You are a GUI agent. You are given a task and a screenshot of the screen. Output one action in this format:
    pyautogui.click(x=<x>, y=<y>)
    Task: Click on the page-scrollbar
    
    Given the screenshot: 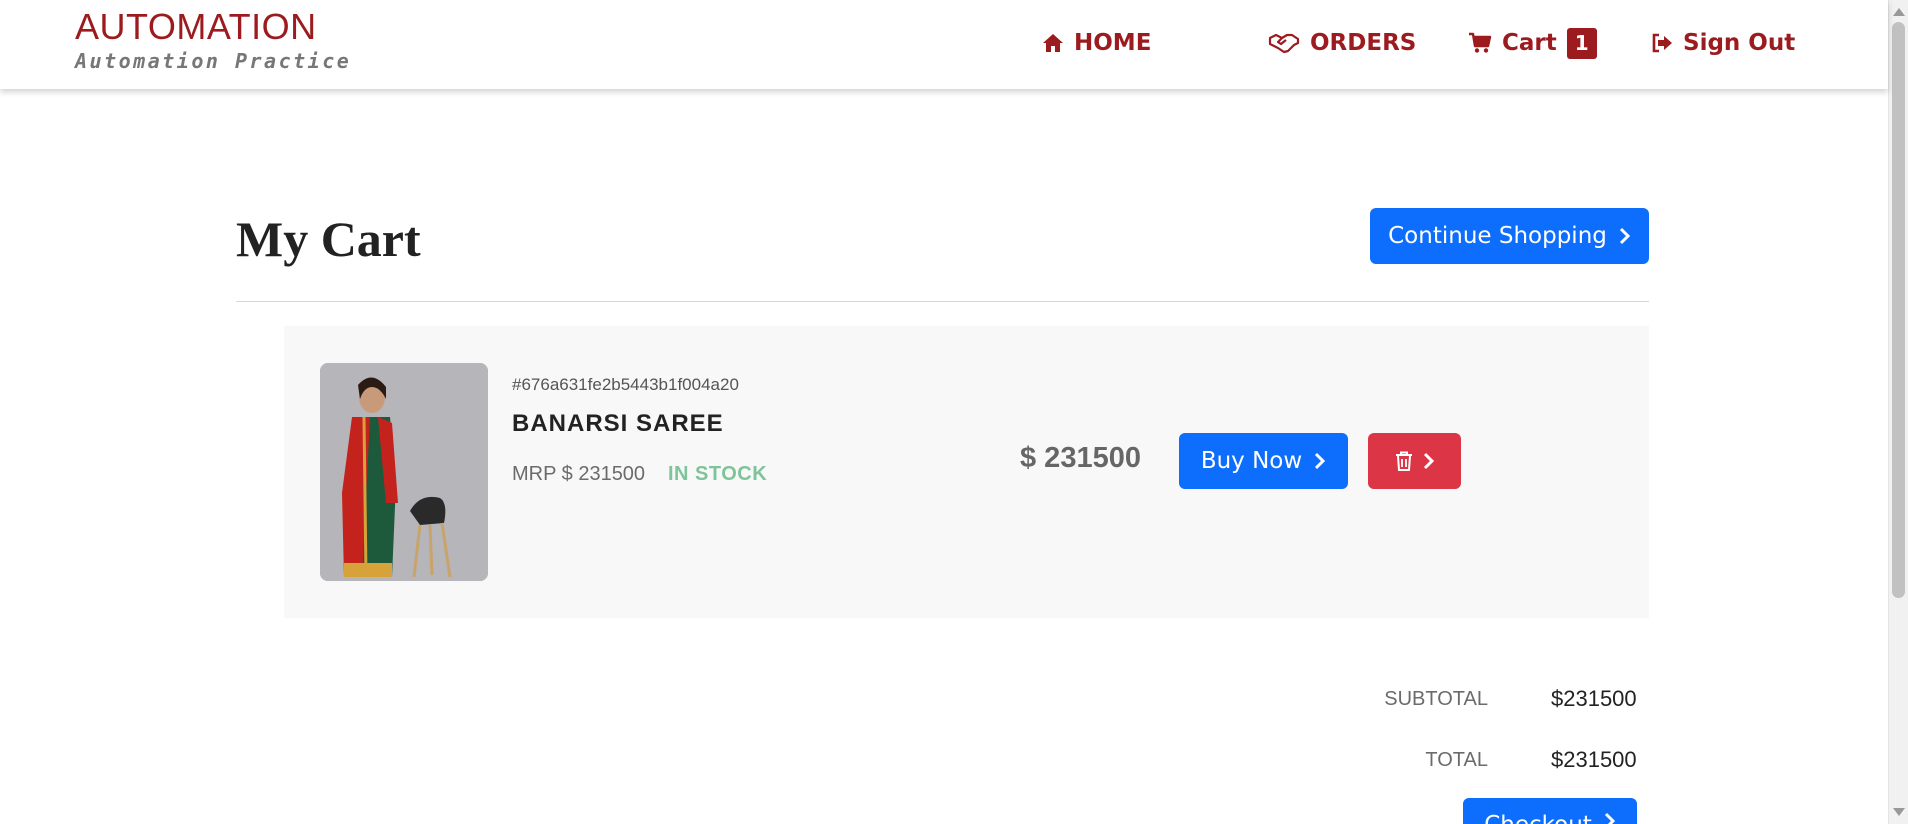 What is the action you would take?
    pyautogui.click(x=1898, y=412)
    